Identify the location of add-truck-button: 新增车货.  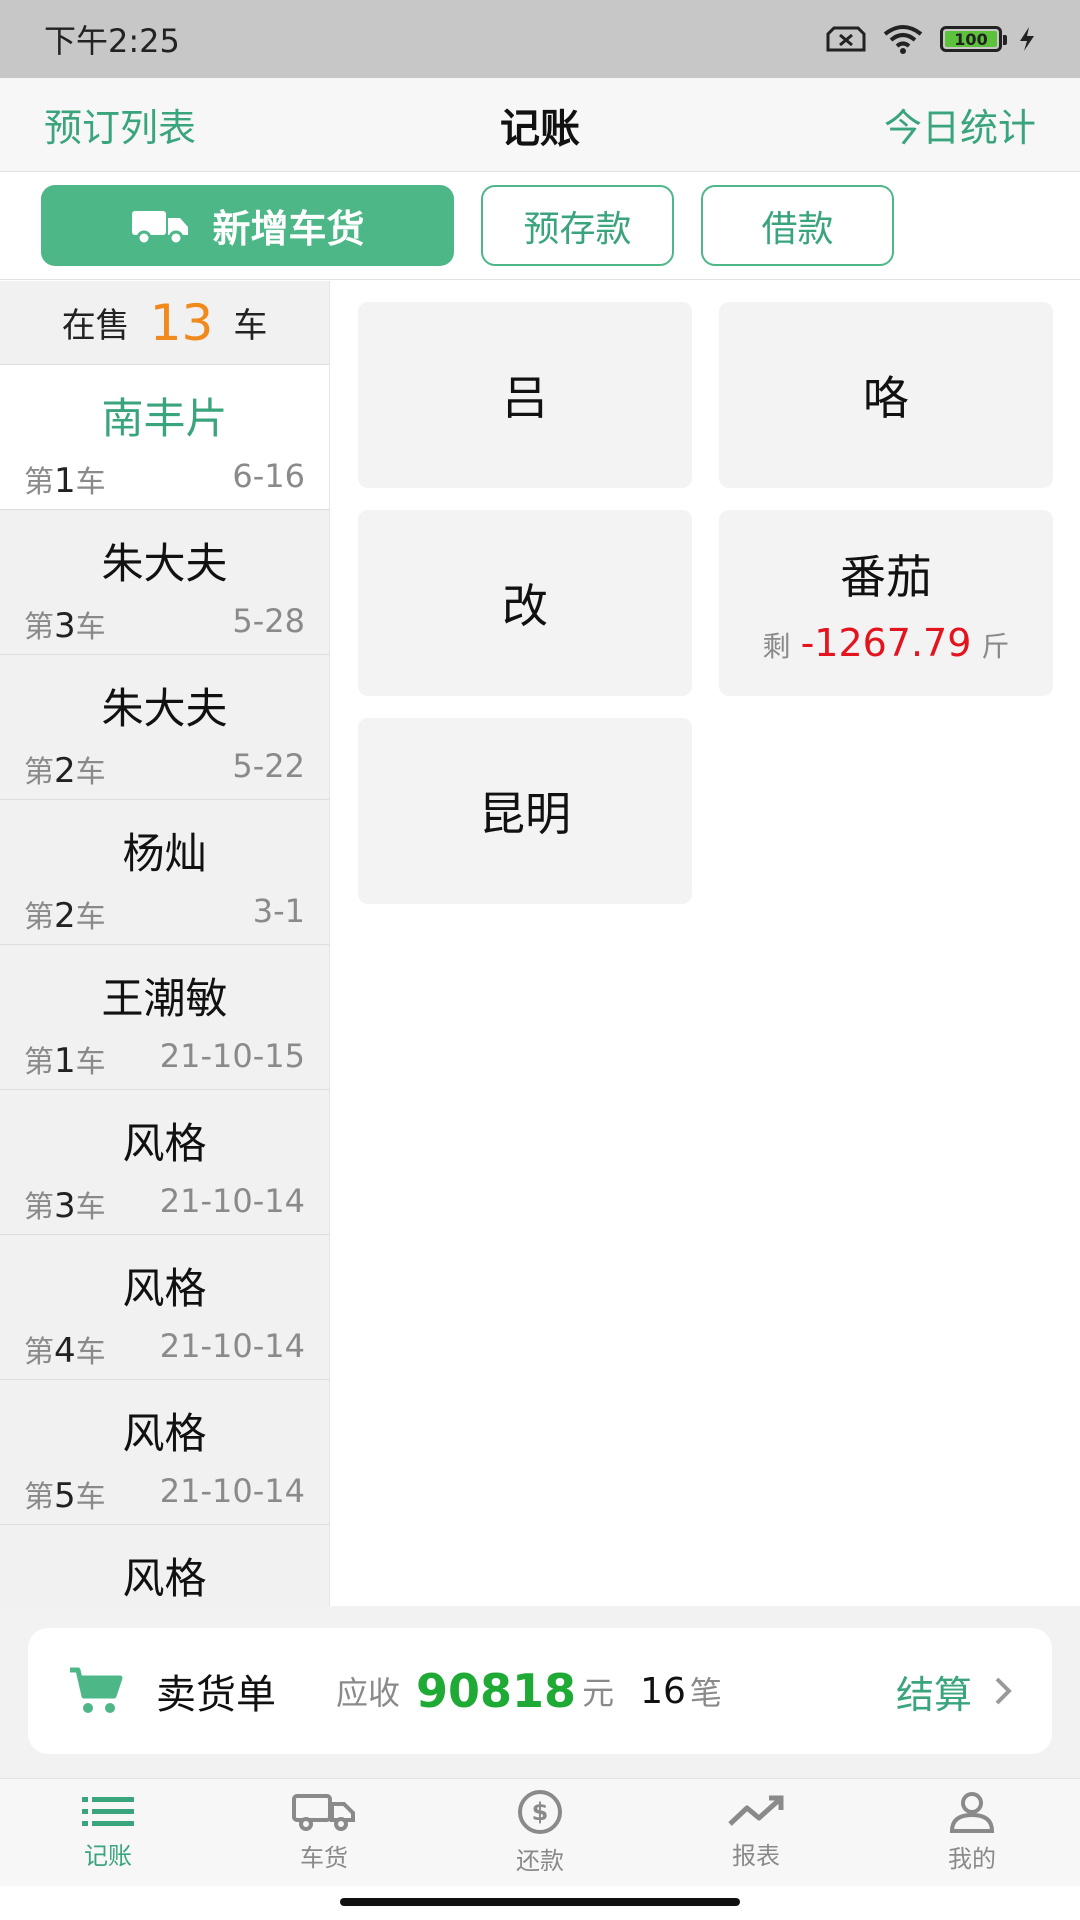
(247, 225).